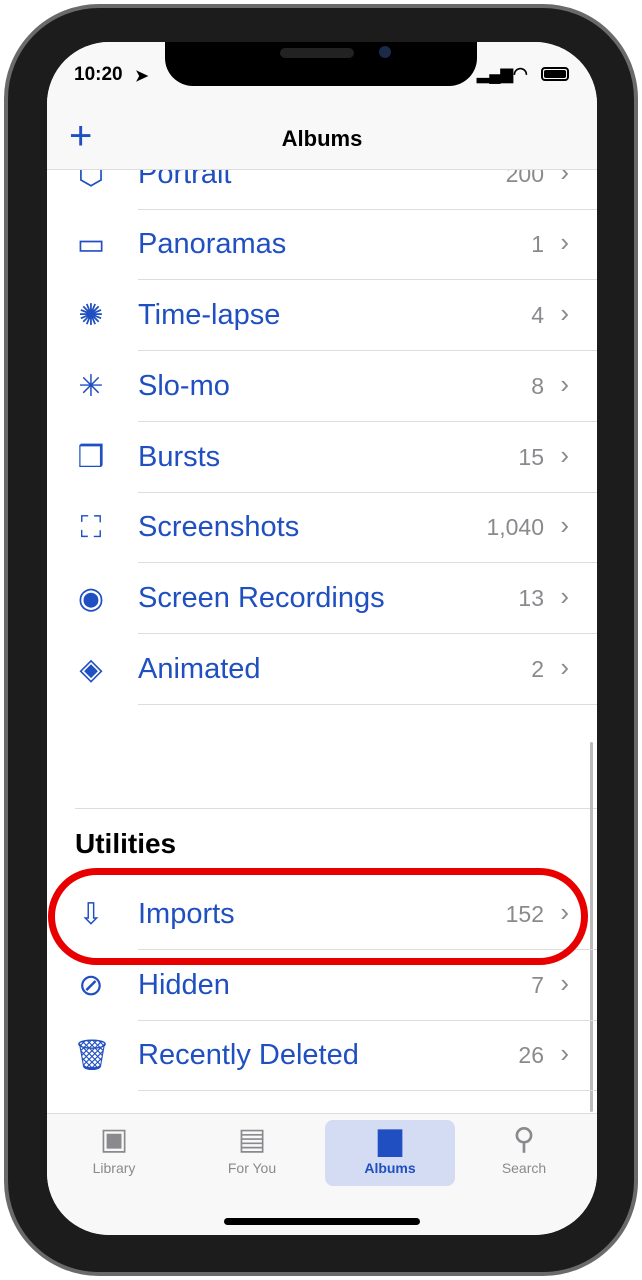  I want to click on album-label: Time-lapse, so click(209, 315).